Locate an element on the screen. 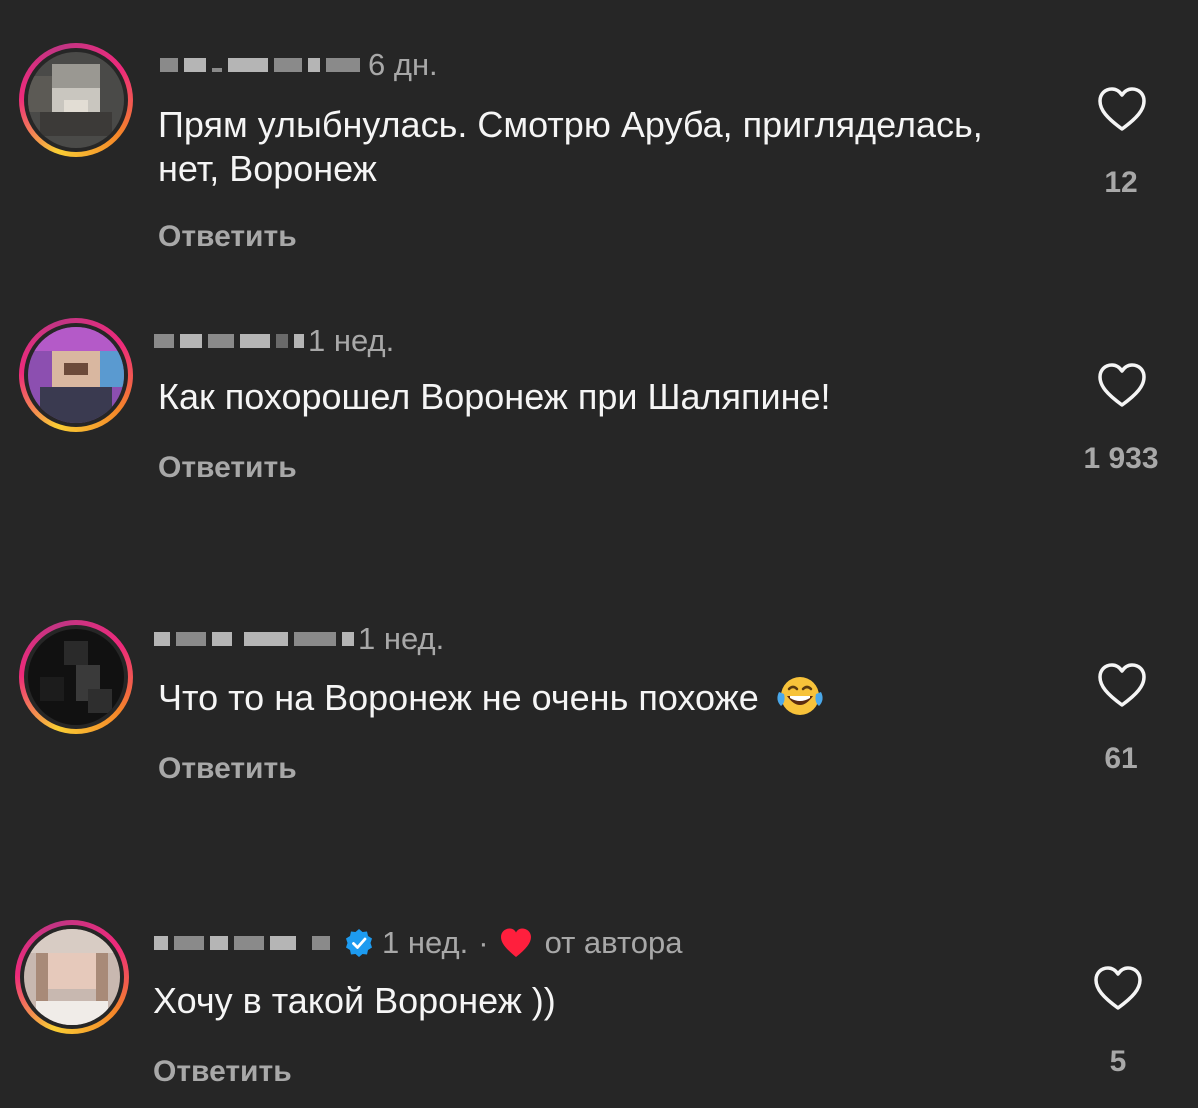  like-count: 1 933 is located at coordinates (1121, 458).